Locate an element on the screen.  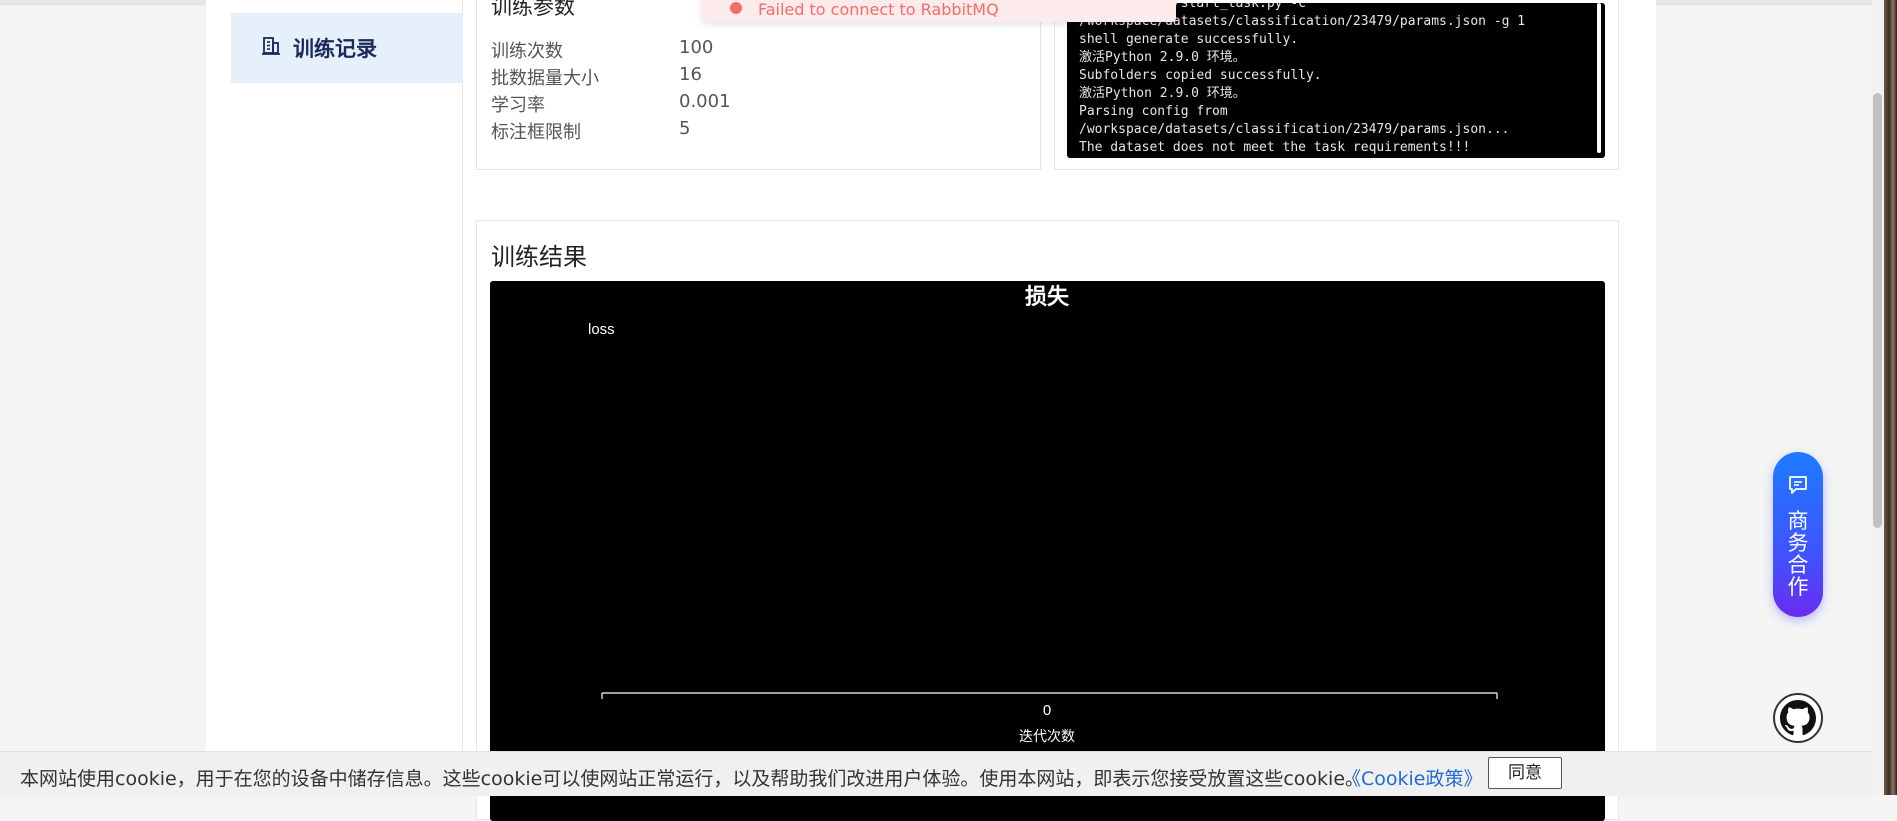
param-value: 100 is located at coordinates (696, 47).